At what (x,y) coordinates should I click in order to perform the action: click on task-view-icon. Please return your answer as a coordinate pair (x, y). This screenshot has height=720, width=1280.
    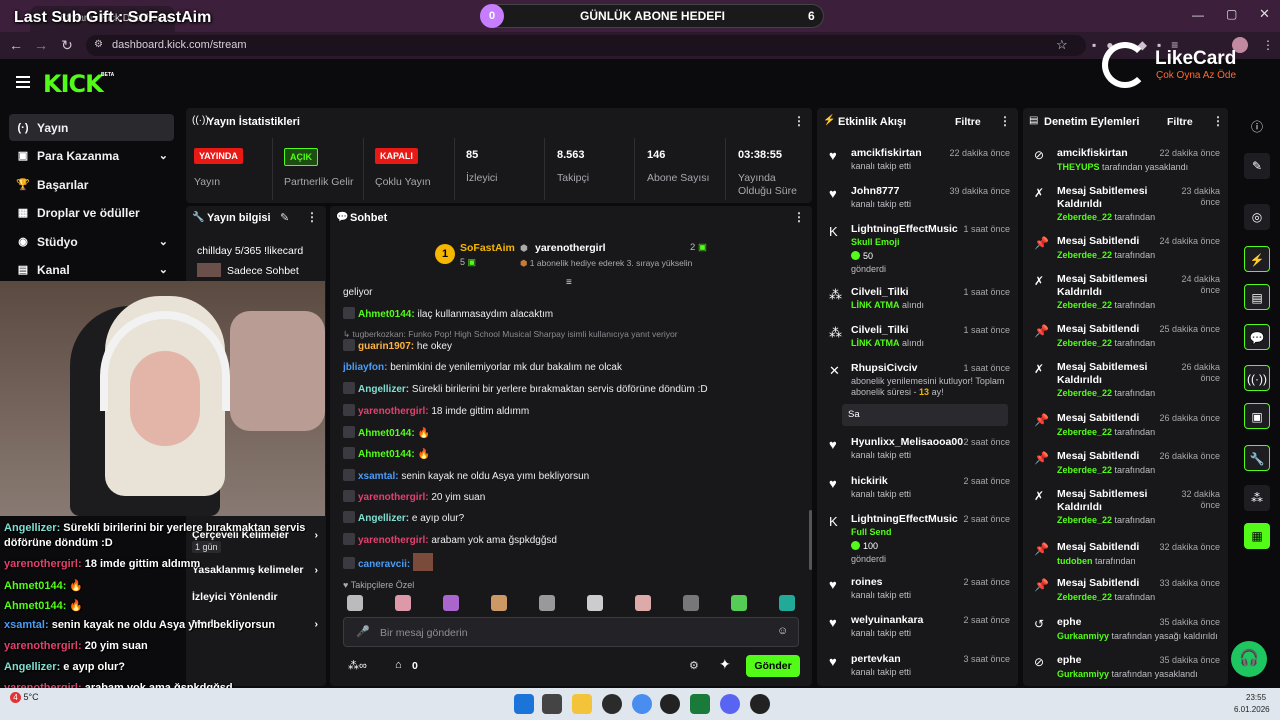
    Looking at the image, I should click on (552, 704).